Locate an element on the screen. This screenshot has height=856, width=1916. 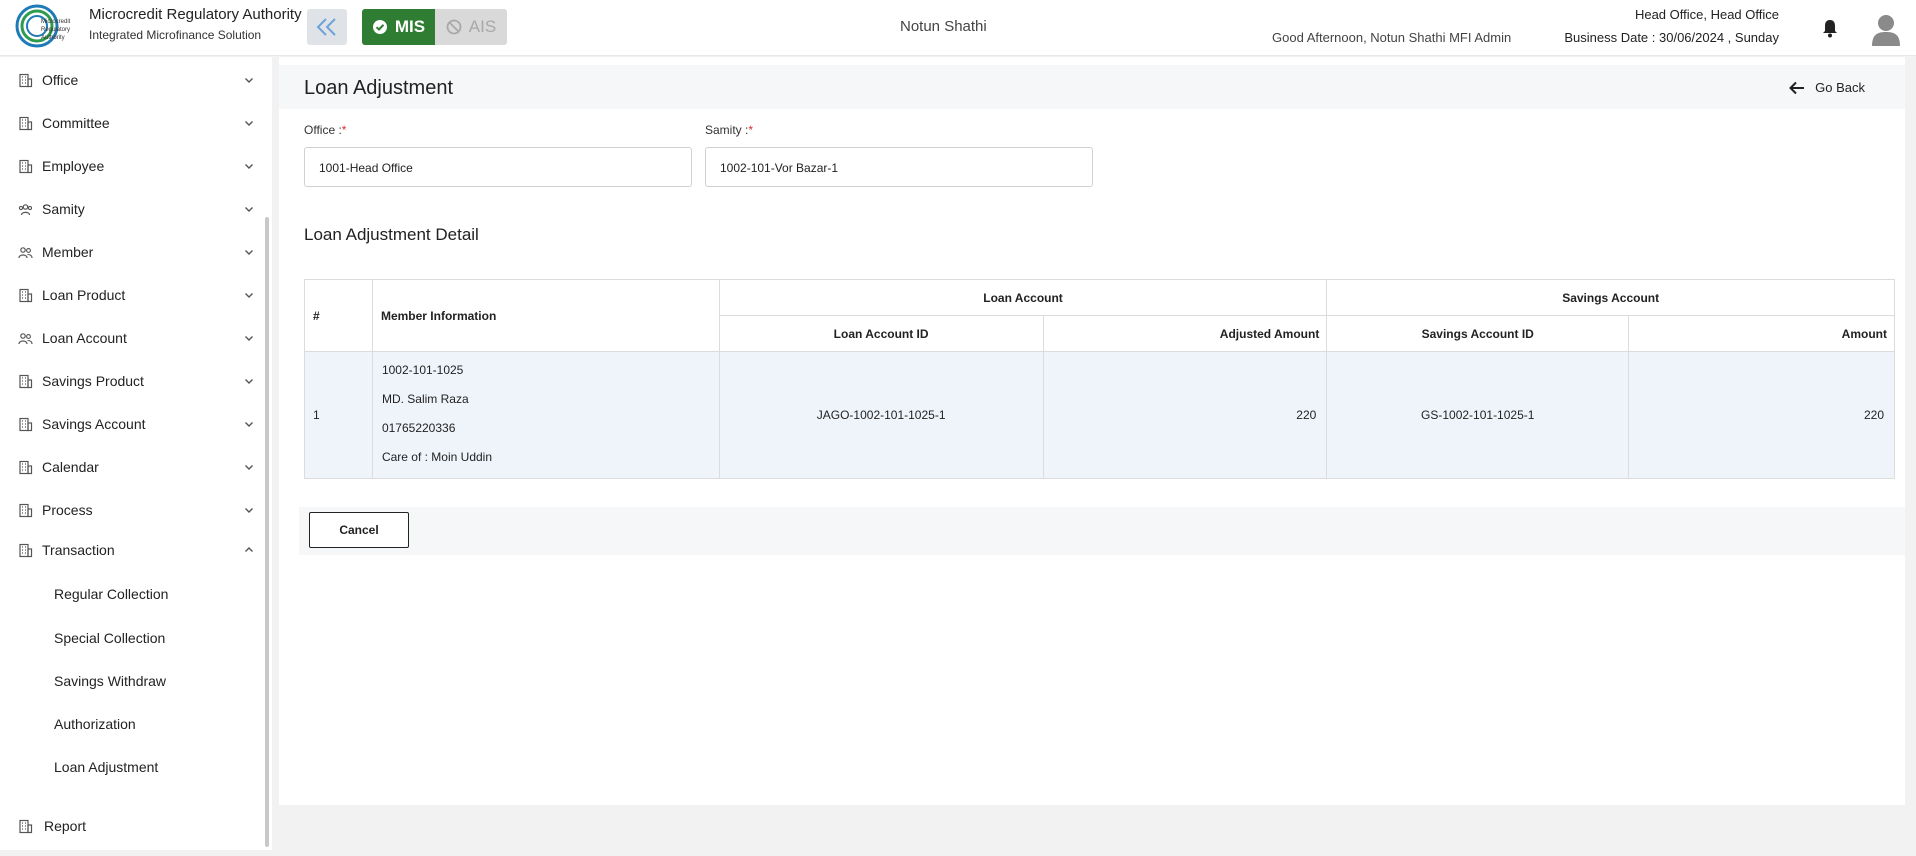
sidebar-item-label: Transaction is located at coordinates (78, 550).